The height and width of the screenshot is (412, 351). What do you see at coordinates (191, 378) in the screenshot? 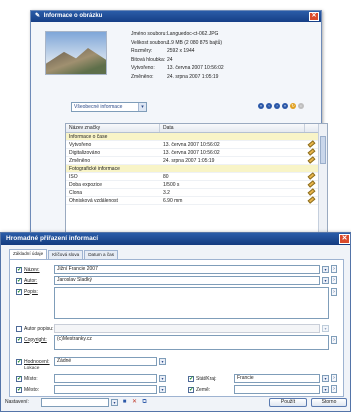
I see `state-checkbox` at bounding box center [191, 378].